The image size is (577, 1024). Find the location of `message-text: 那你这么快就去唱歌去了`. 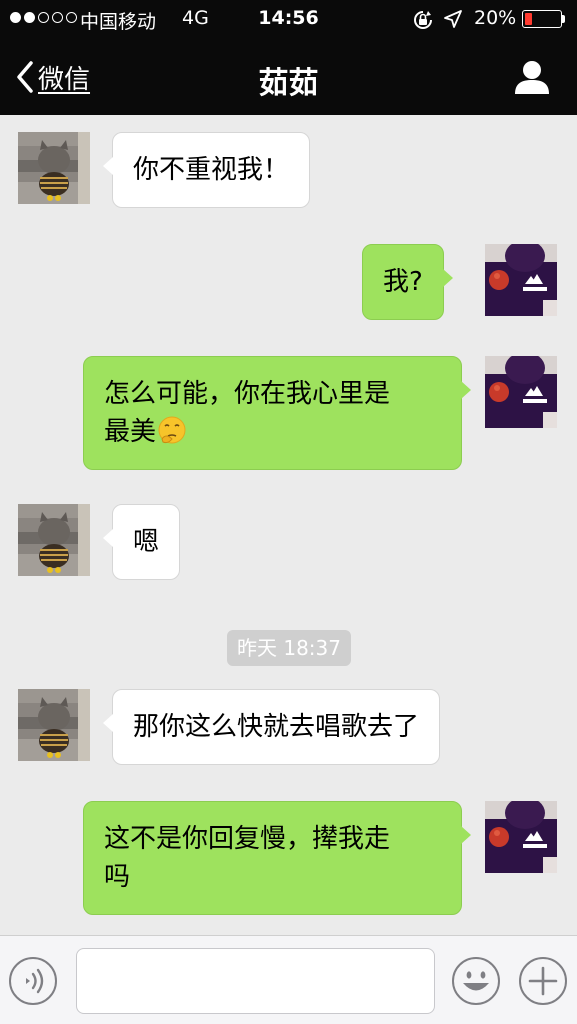

message-text: 那你这么快就去唱歌去了 is located at coordinates (276, 727).